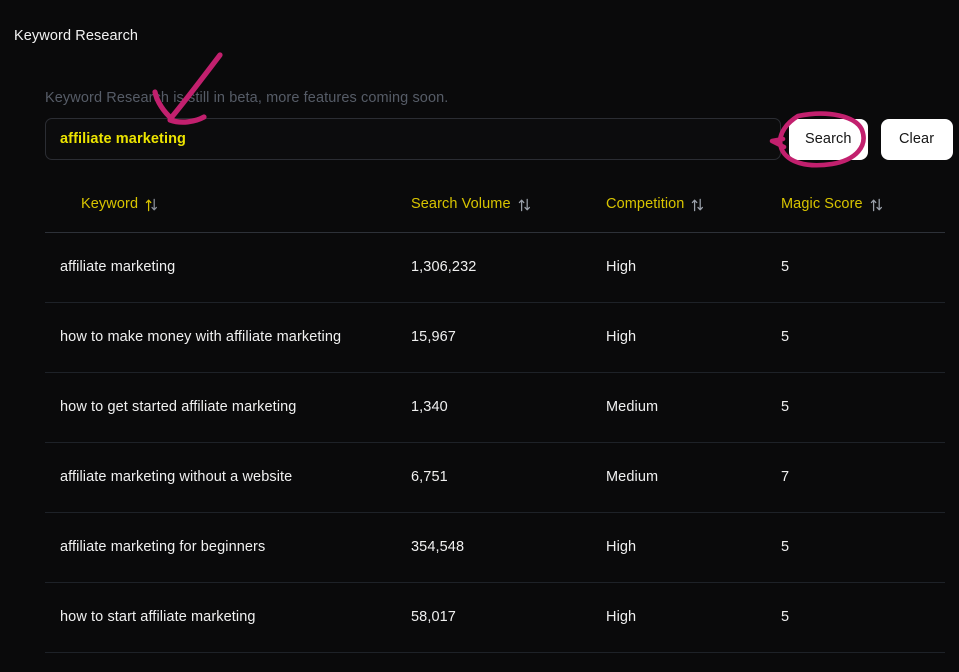  What do you see at coordinates (228, 547) in the screenshot?
I see `cell-keyword: affiliate marketing for beginners` at bounding box center [228, 547].